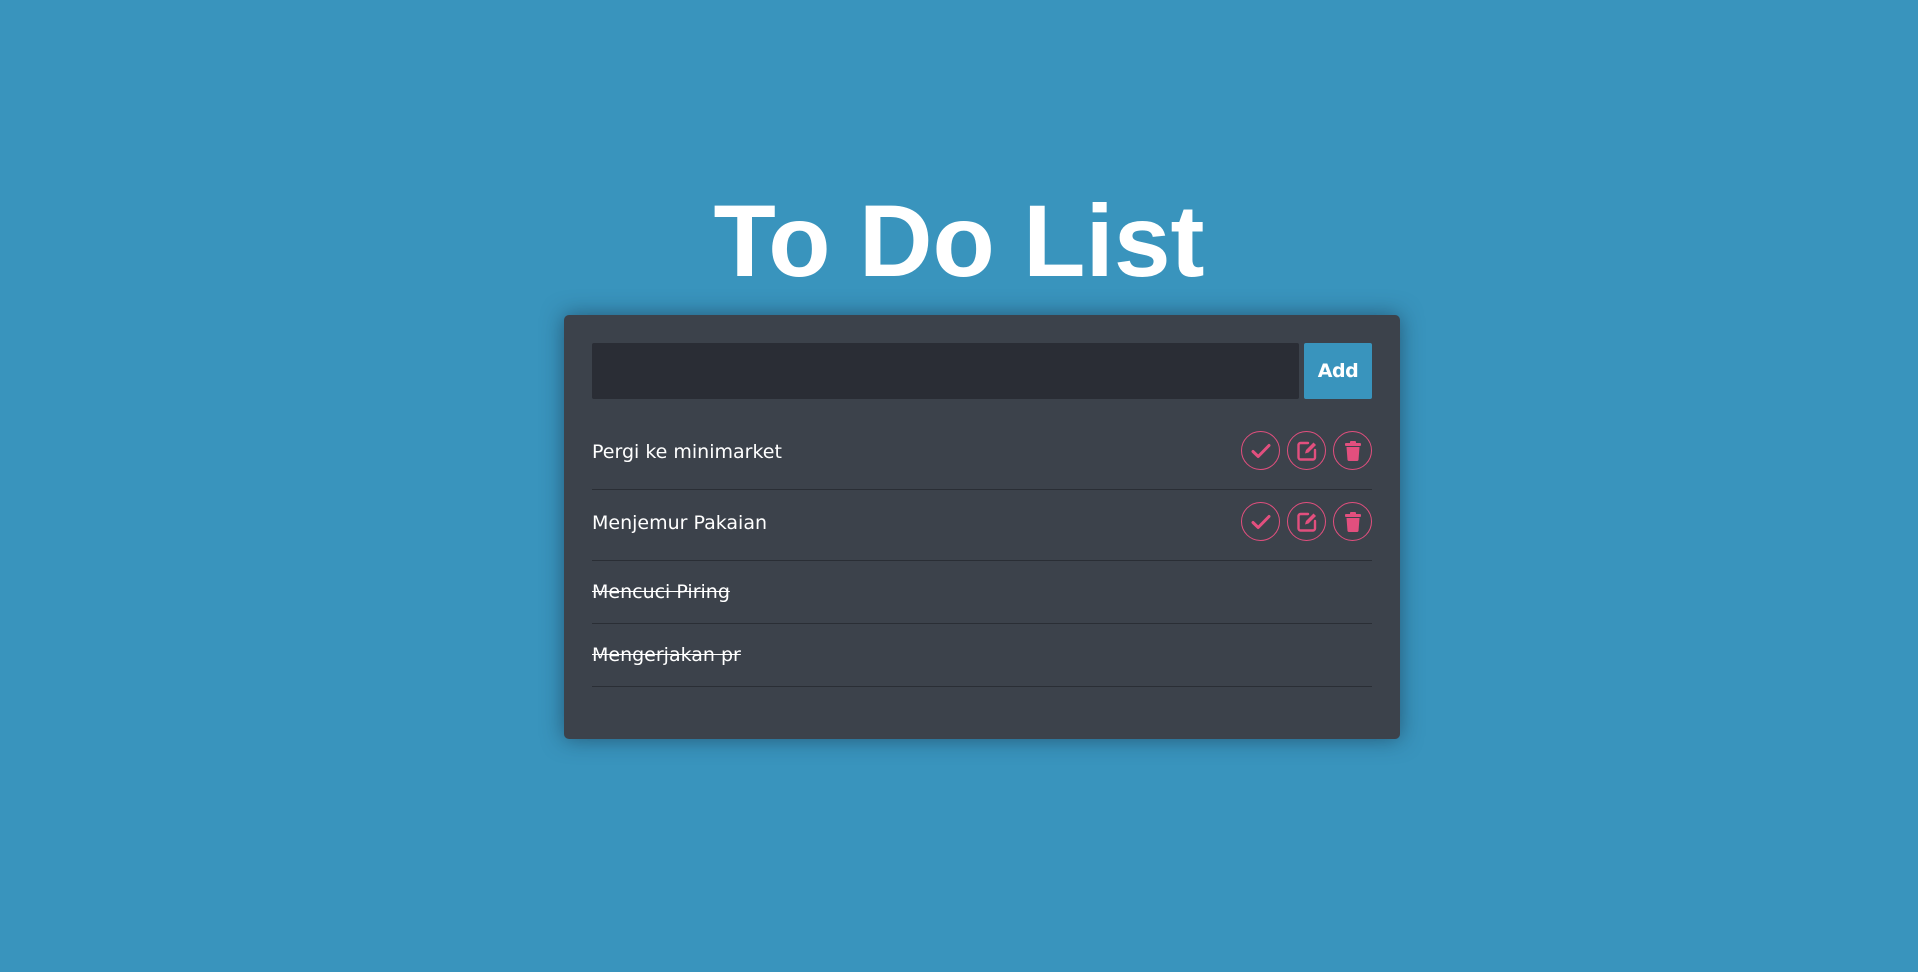 The image size is (1918, 972). What do you see at coordinates (661, 592) in the screenshot?
I see `task-text: Mencuci Piring` at bounding box center [661, 592].